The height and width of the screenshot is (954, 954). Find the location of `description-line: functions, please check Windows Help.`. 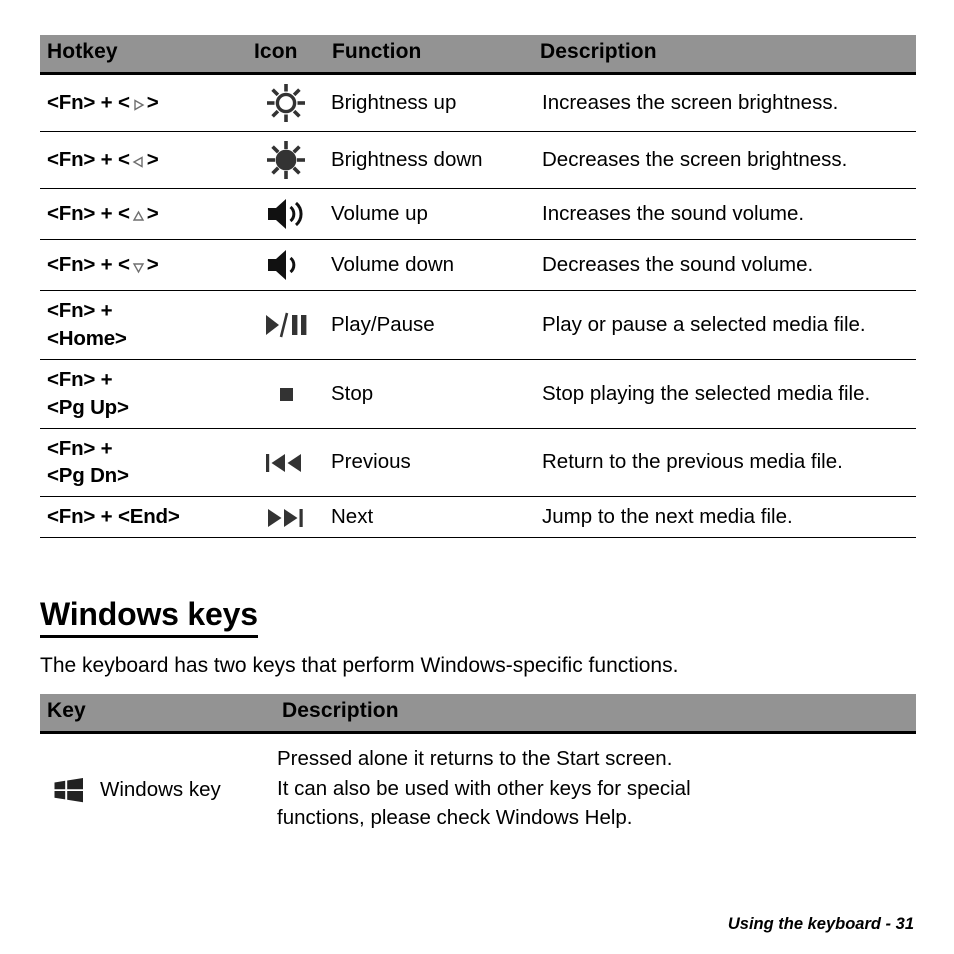

description-line: functions, please check Windows Help. is located at coordinates (455, 818).